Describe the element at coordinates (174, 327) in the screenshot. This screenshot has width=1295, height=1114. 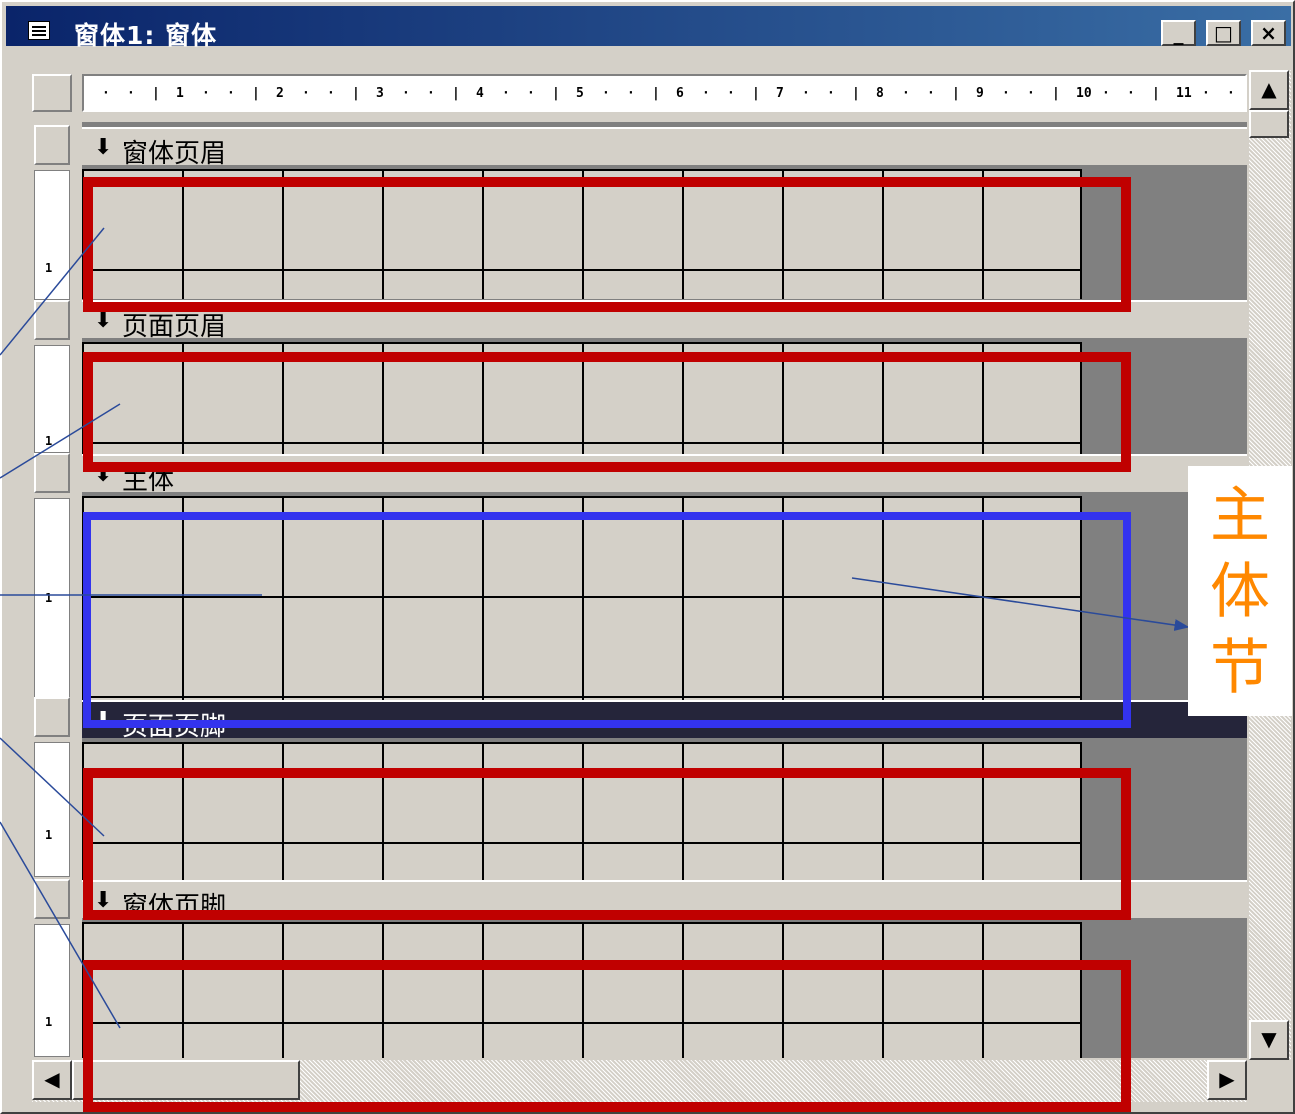
I see `section-label: 页面页眉` at that location.